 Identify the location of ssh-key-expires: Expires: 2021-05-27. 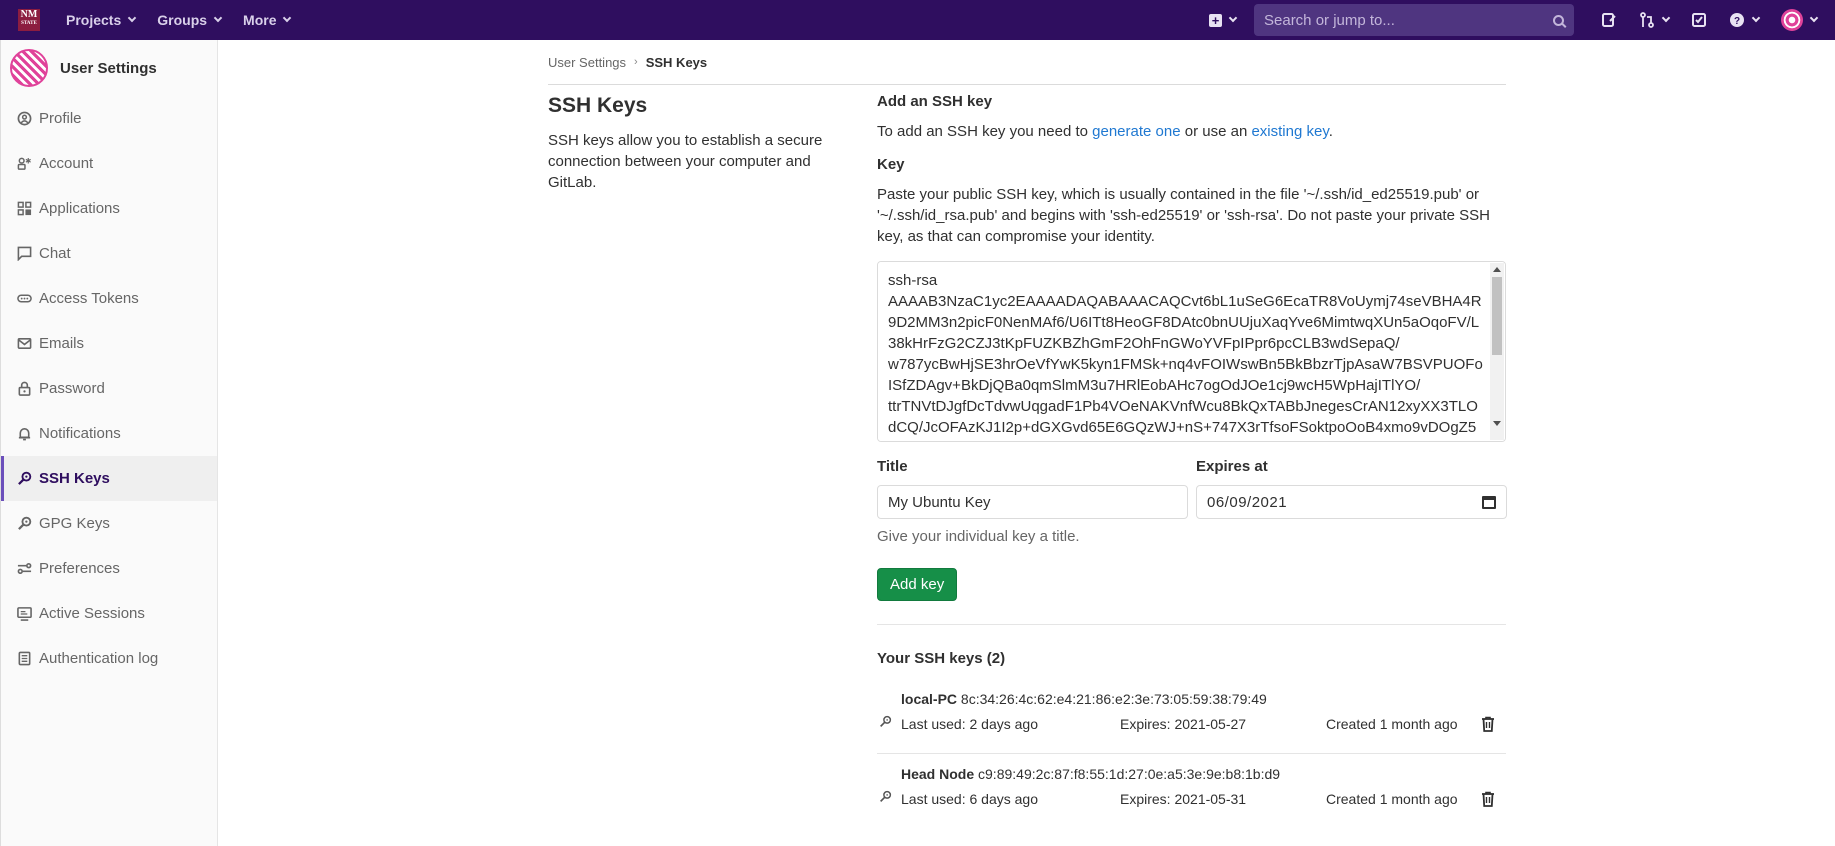
(1183, 724).